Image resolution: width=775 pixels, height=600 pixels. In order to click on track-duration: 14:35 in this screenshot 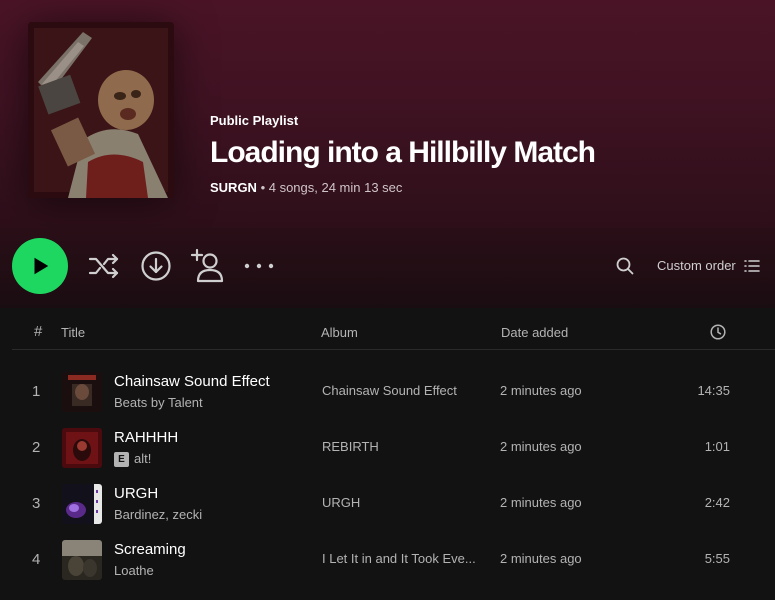, I will do `click(713, 390)`.